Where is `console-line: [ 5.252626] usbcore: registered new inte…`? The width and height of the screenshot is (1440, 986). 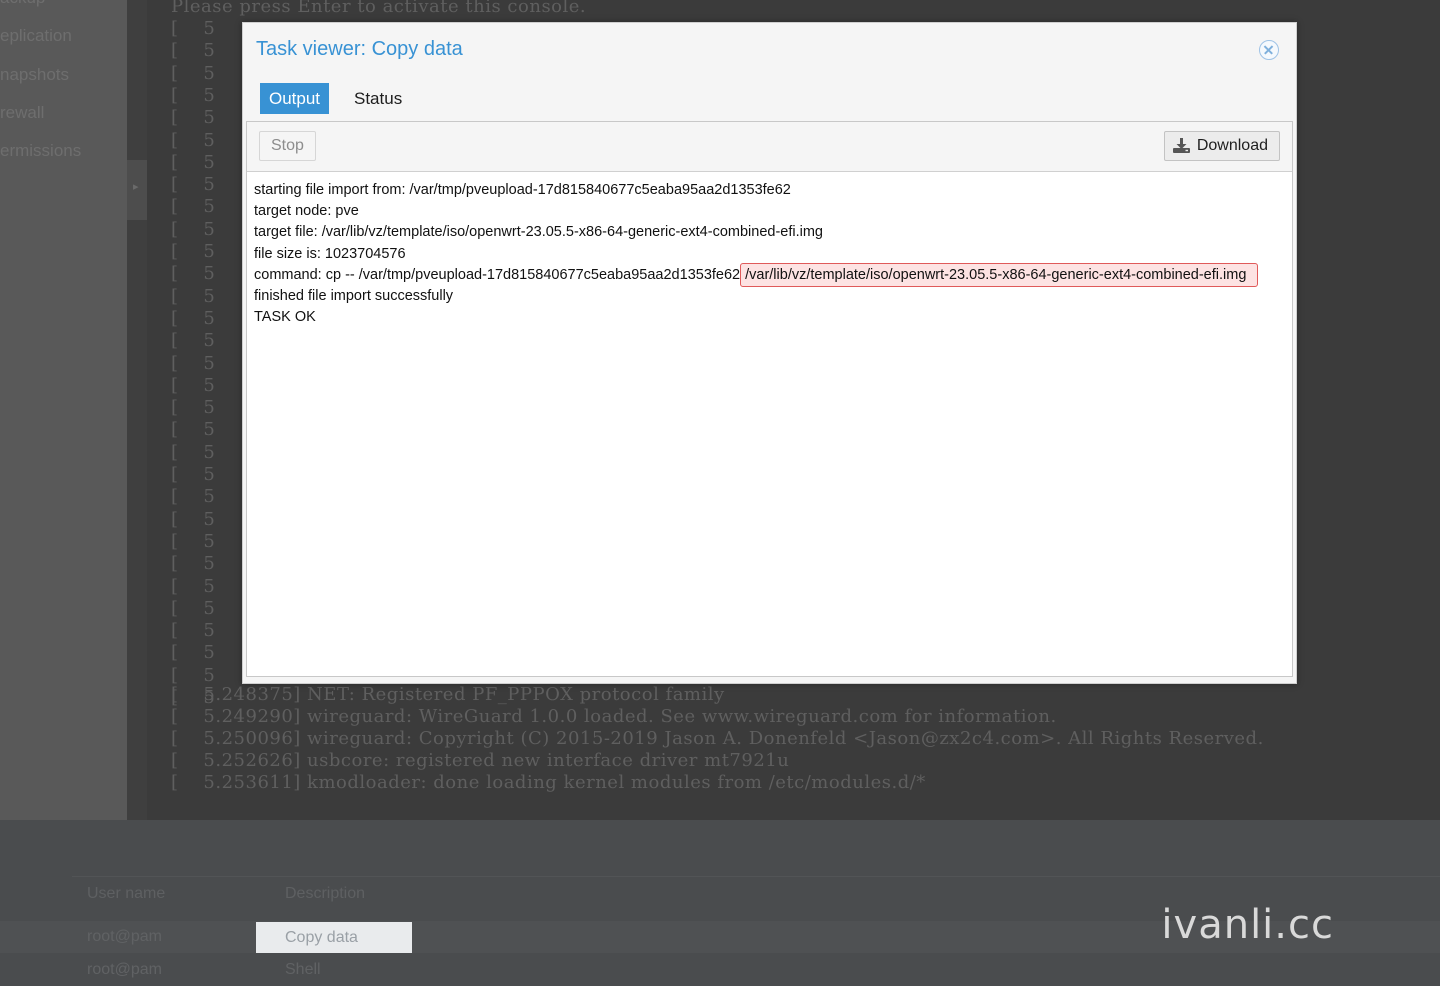 console-line: [ 5.252626] usbcore: registered new inte… is located at coordinates (480, 760).